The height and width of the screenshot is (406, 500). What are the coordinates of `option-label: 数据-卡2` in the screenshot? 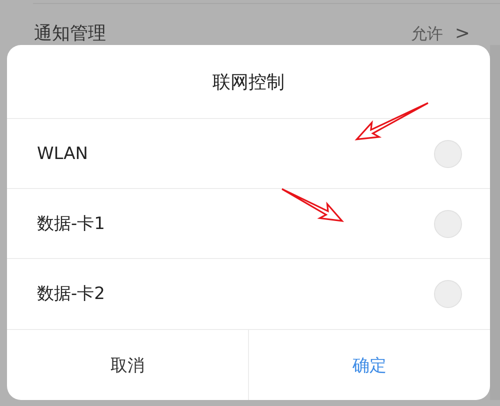 It's located at (71, 294).